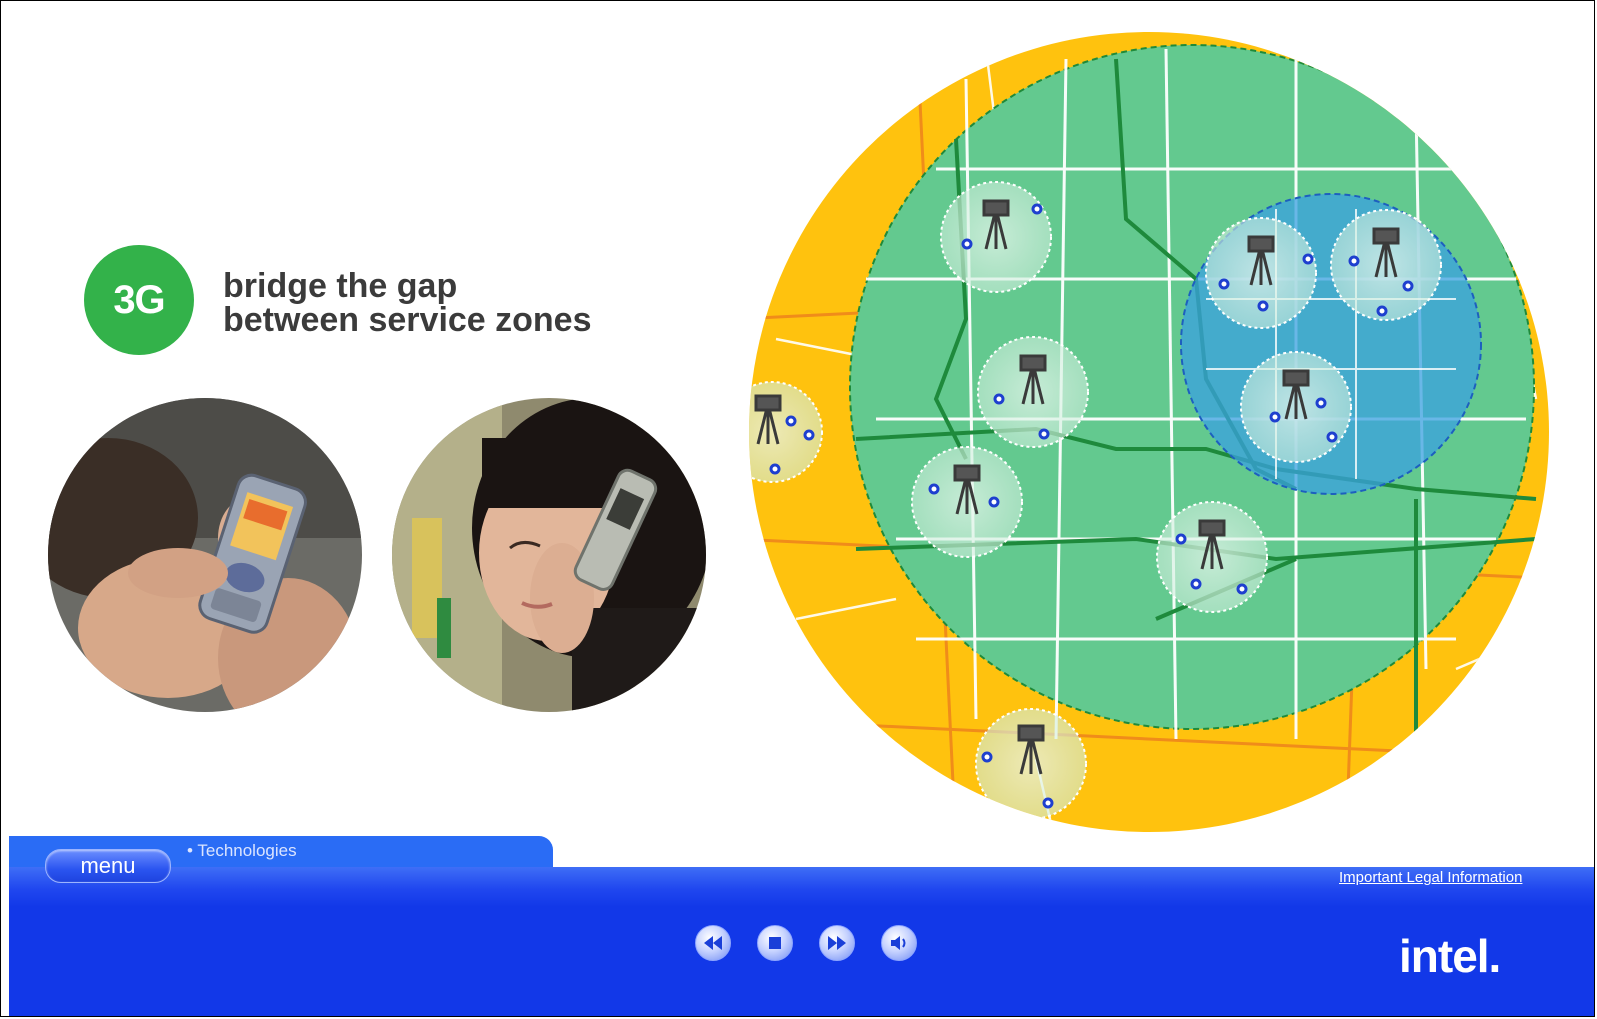  I want to click on intel-logo-text: intel., so click(1450, 956).